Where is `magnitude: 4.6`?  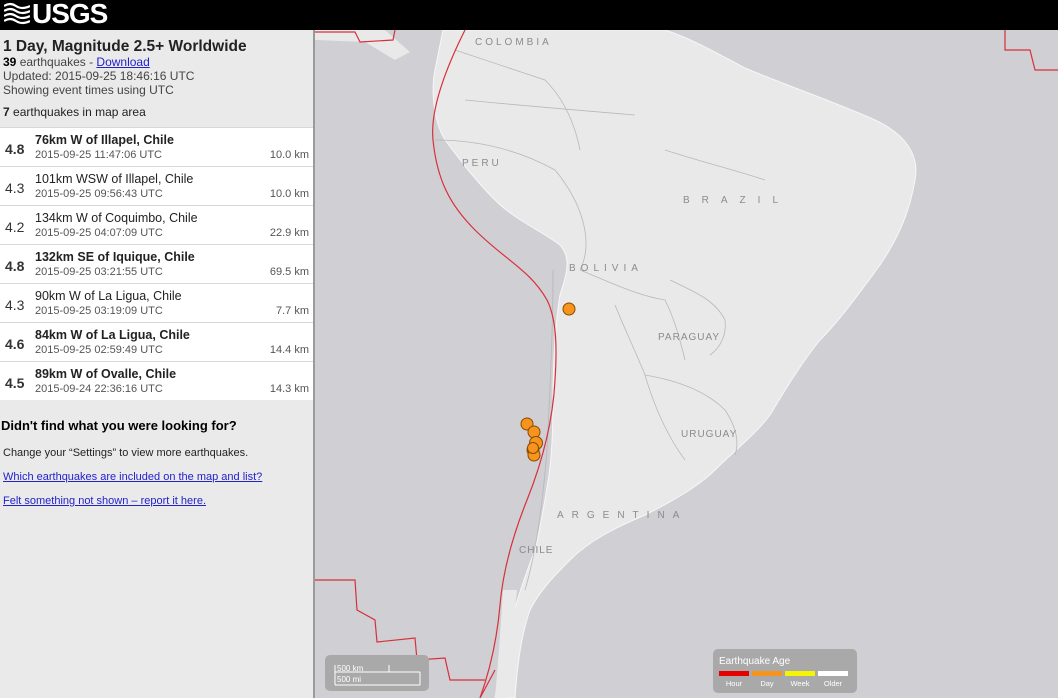
magnitude: 4.6 is located at coordinates (15, 344).